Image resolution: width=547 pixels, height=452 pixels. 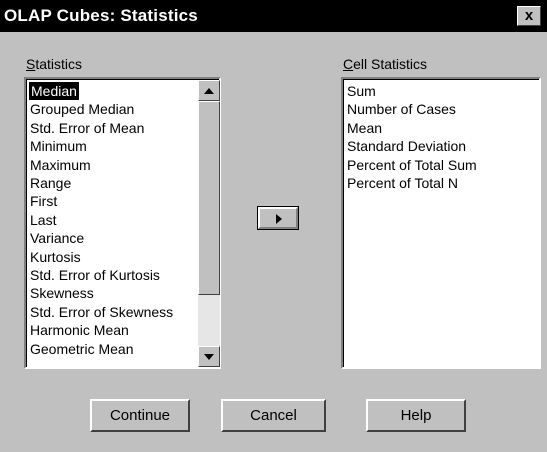 I want to click on cell-statistics-item: Percent of Total N, so click(x=402, y=183).